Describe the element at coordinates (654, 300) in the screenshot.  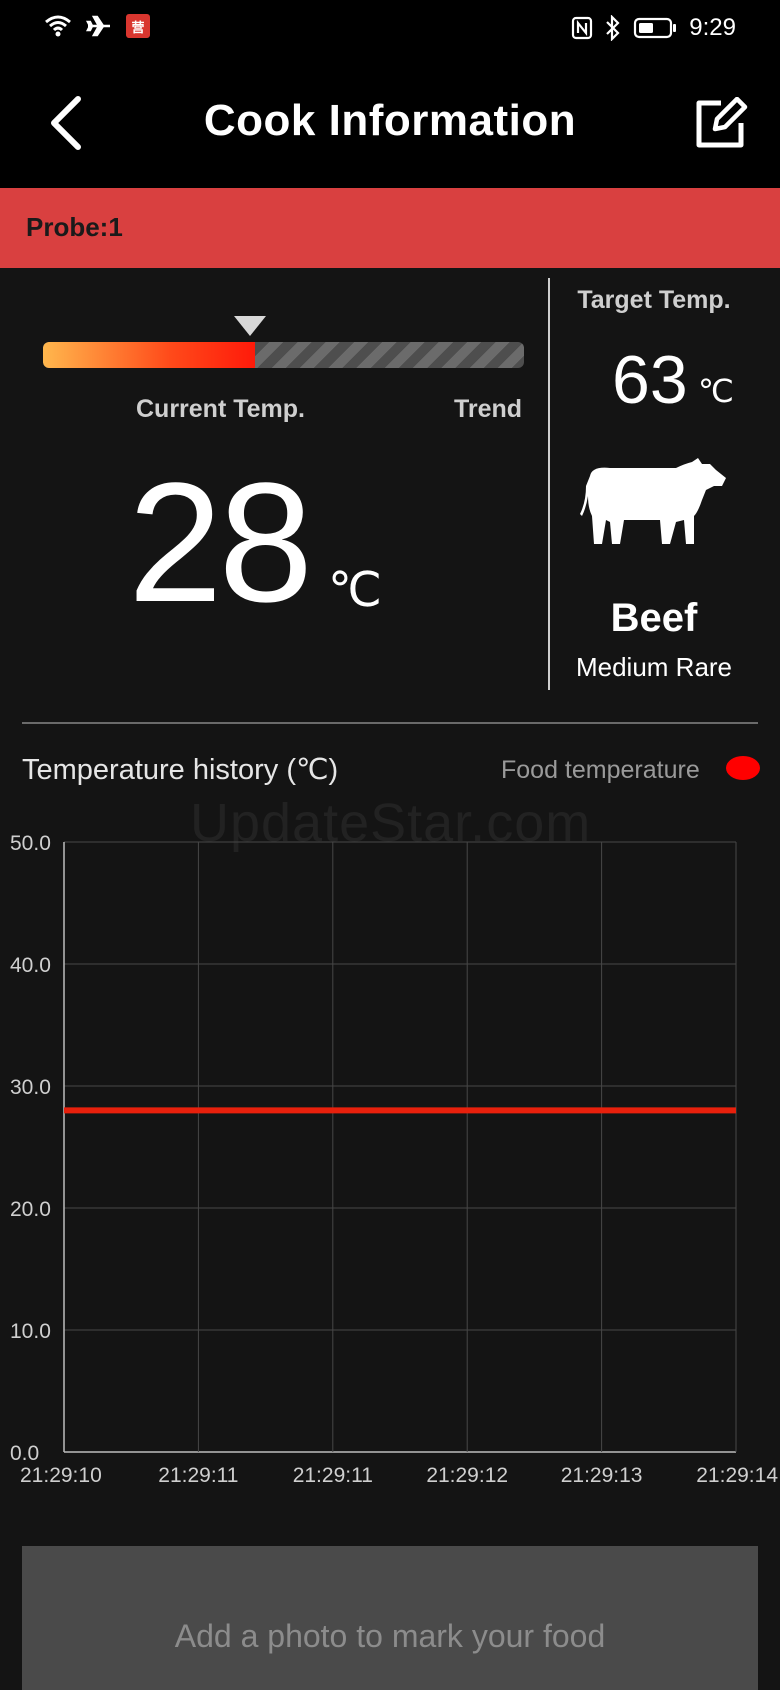
I see `target-temp-label: Target Temp.` at that location.